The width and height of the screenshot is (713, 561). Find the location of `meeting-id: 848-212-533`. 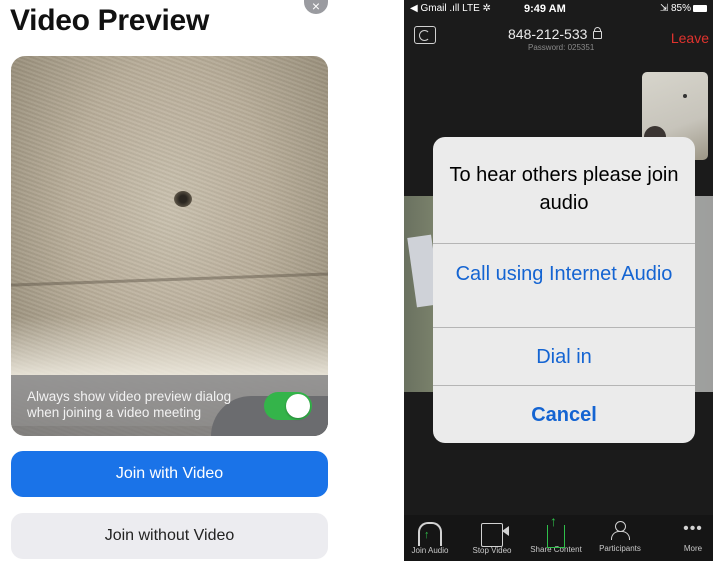

meeting-id: 848-212-533 is located at coordinates (555, 34).